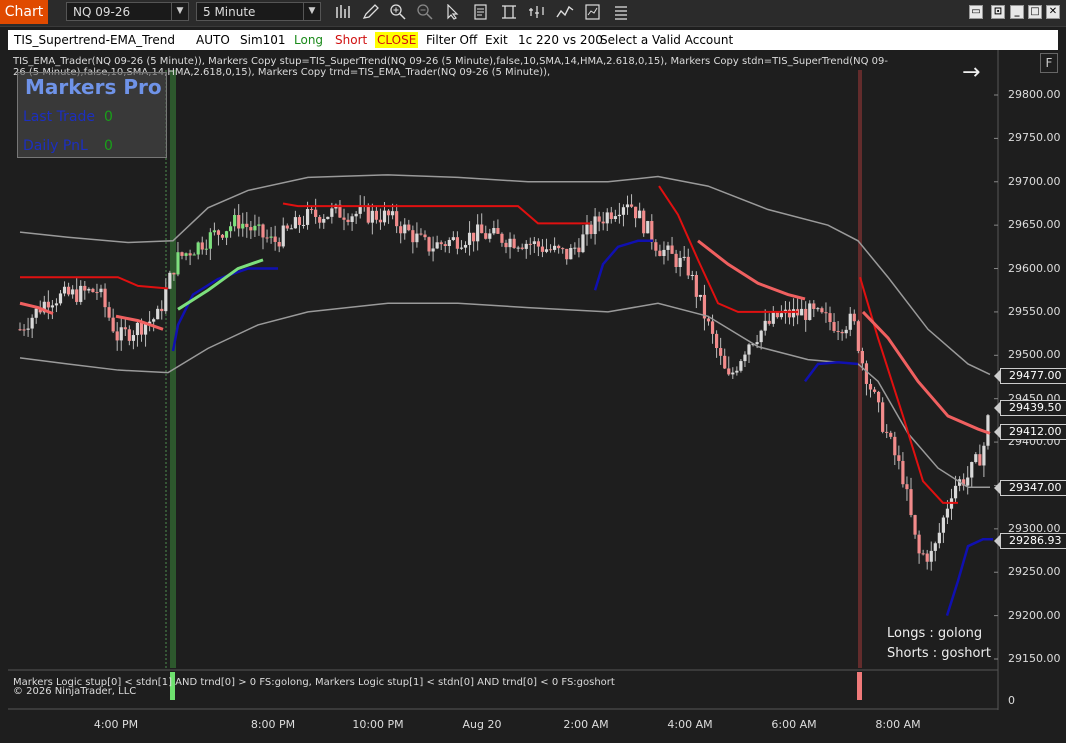 The width and height of the screenshot is (1066, 743). What do you see at coordinates (565, 12) in the screenshot?
I see `indicators-icon` at bounding box center [565, 12].